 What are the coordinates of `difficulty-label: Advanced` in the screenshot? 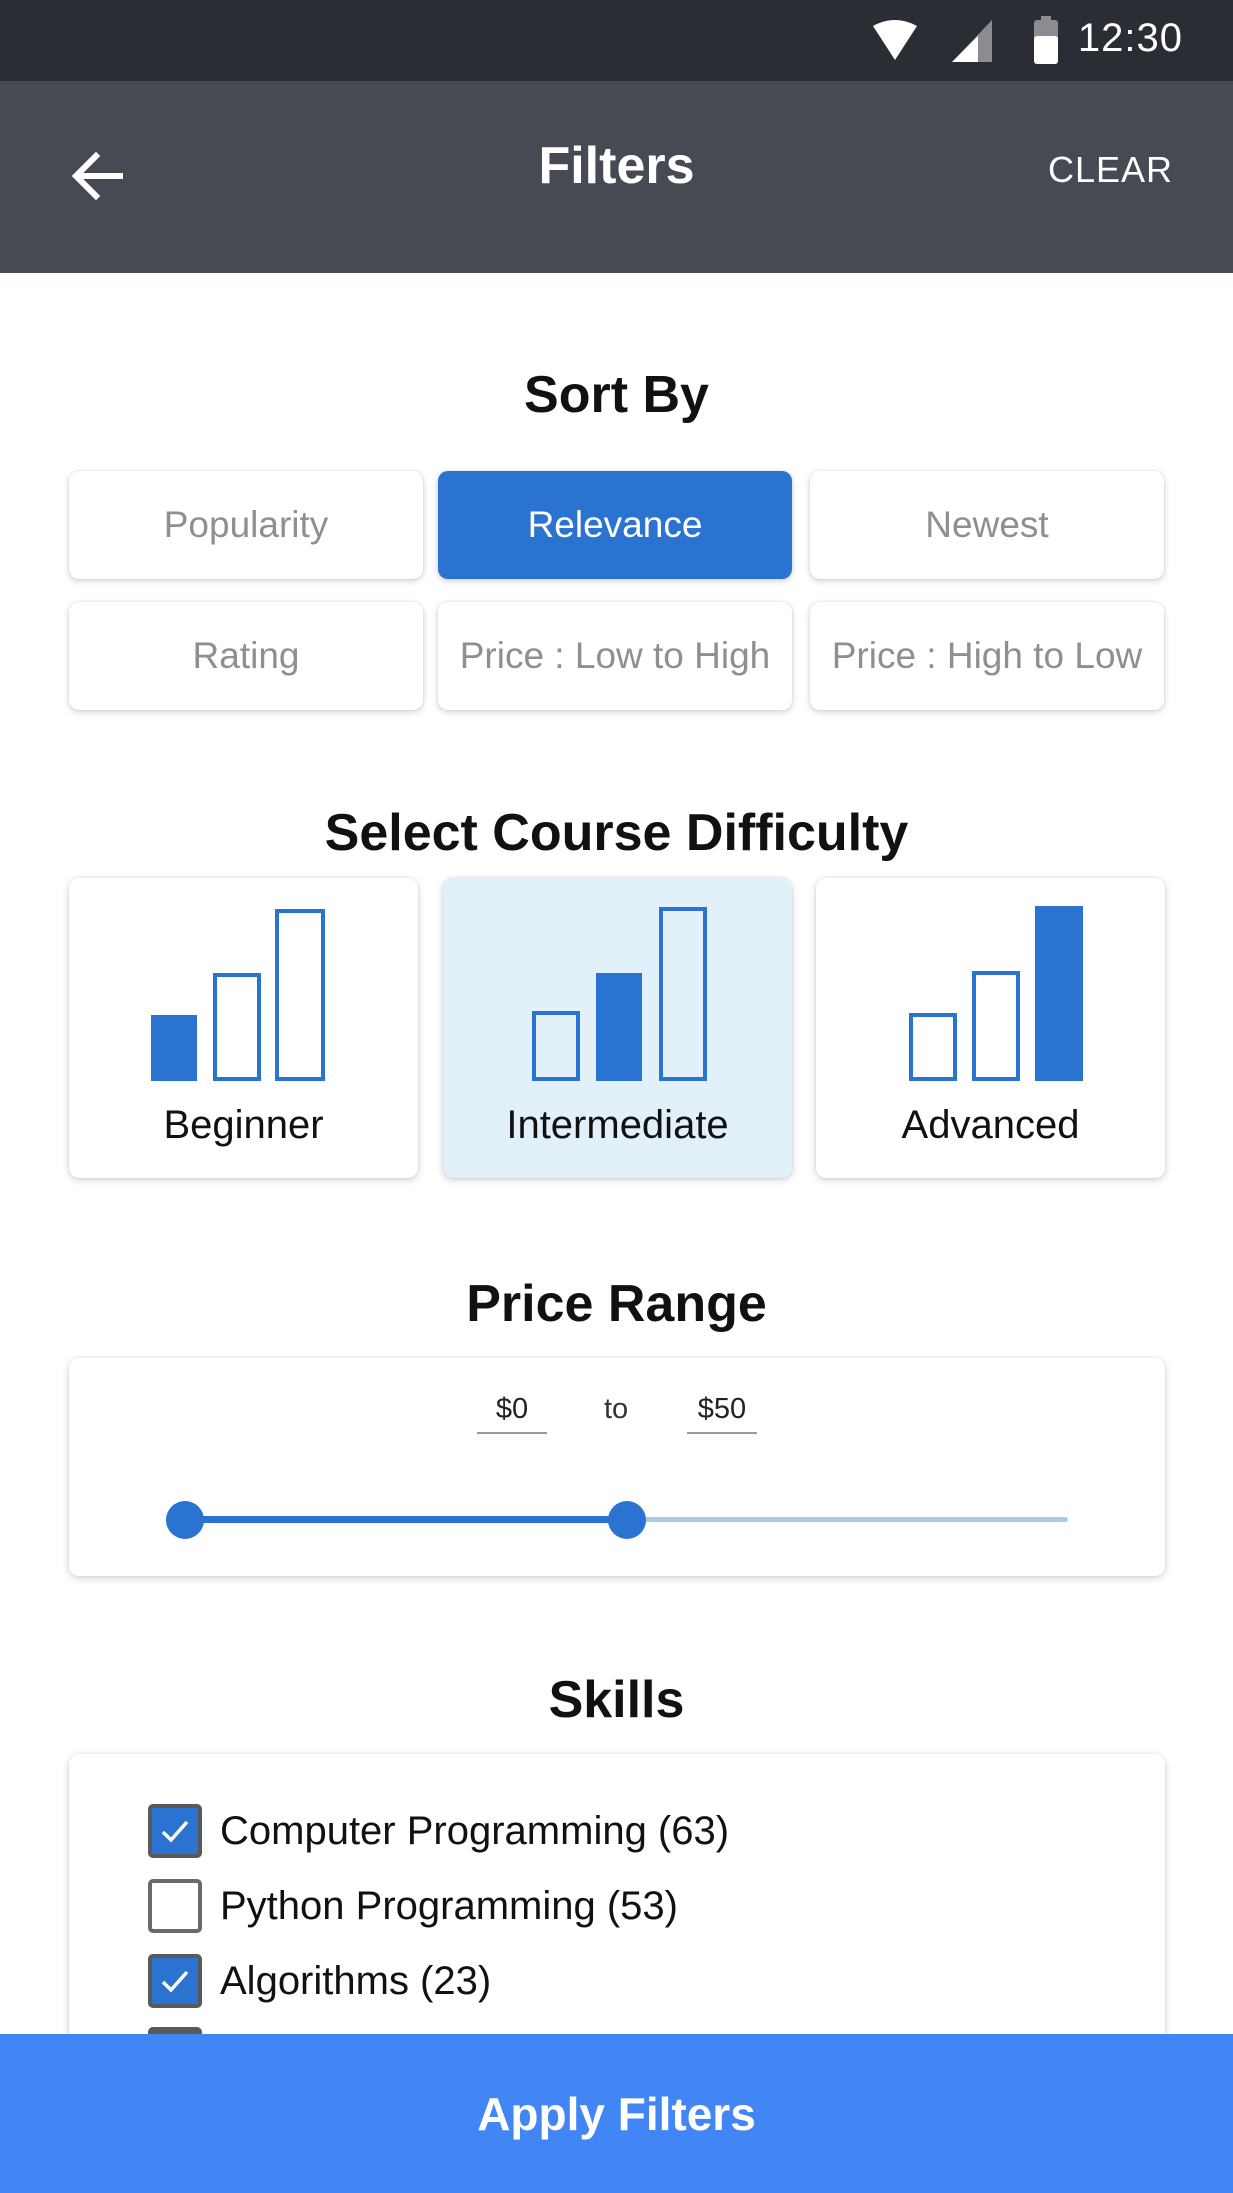 It's located at (990, 1125).